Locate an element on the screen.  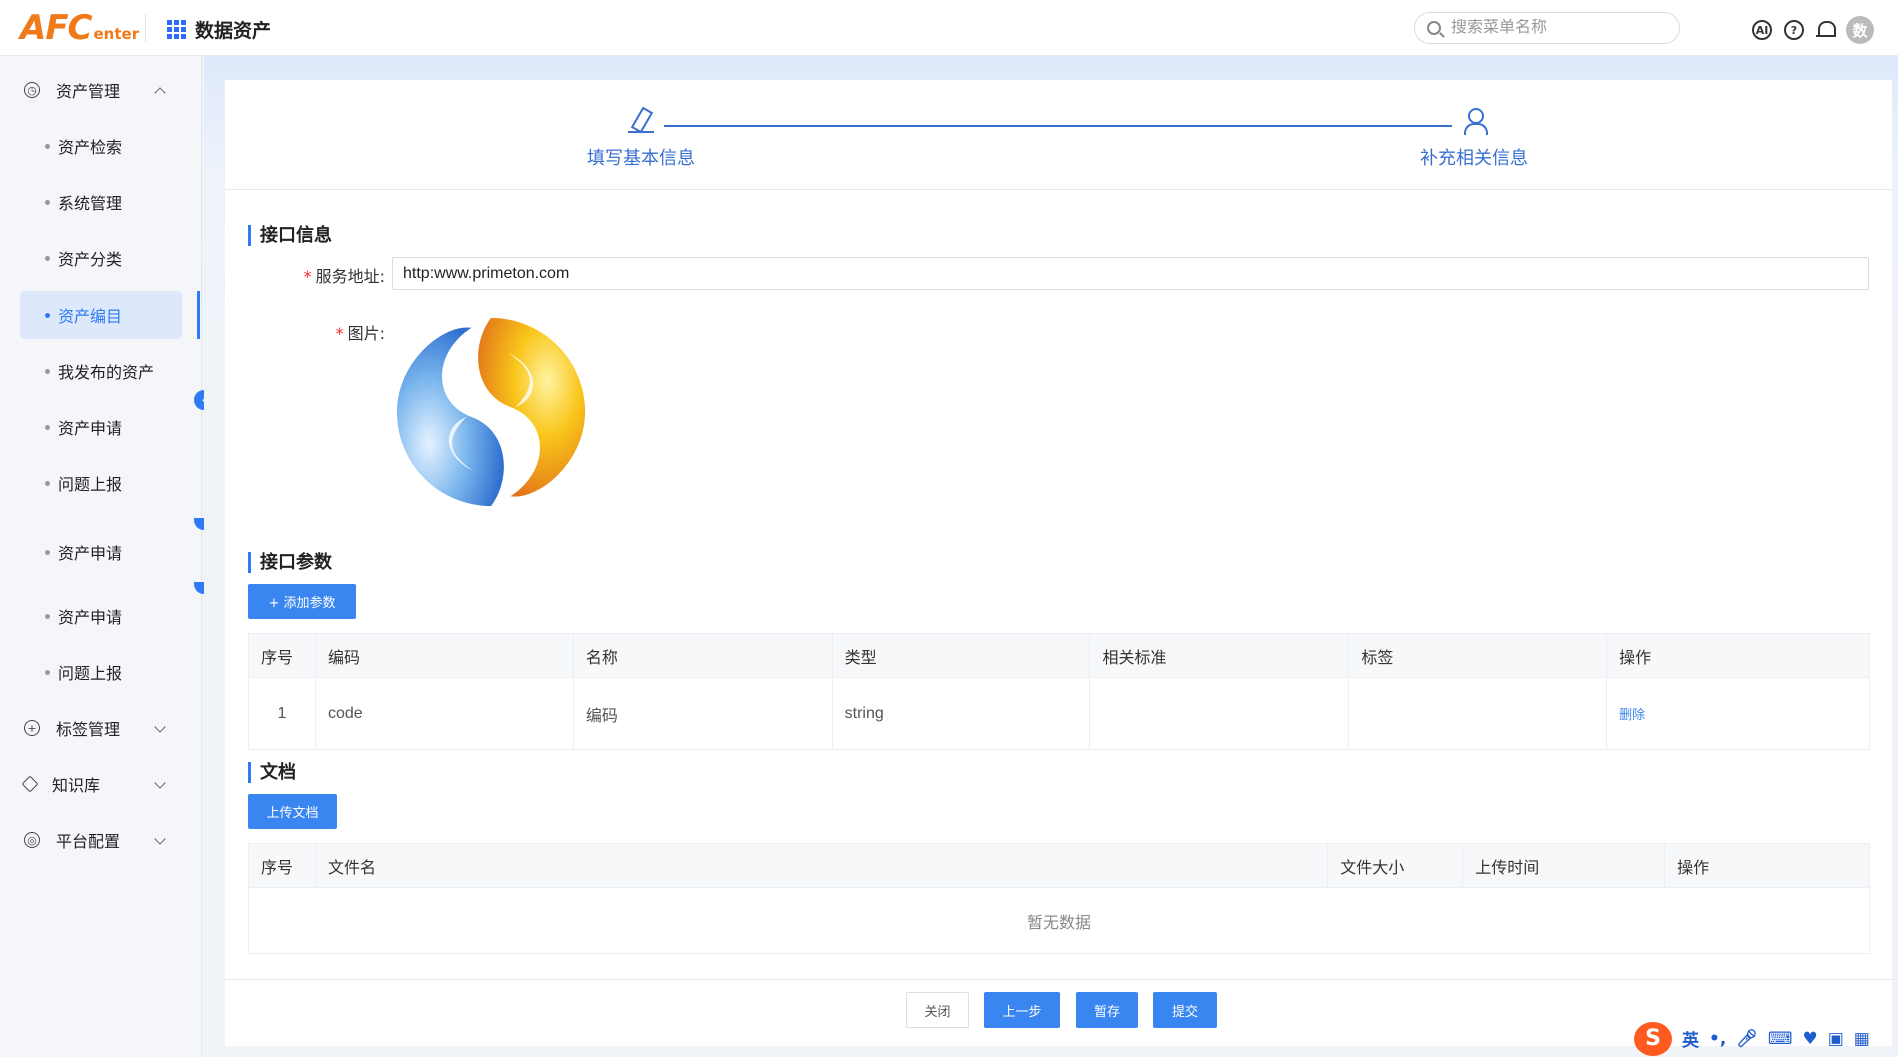
interface-image-thumbnail is located at coordinates (491, 412).